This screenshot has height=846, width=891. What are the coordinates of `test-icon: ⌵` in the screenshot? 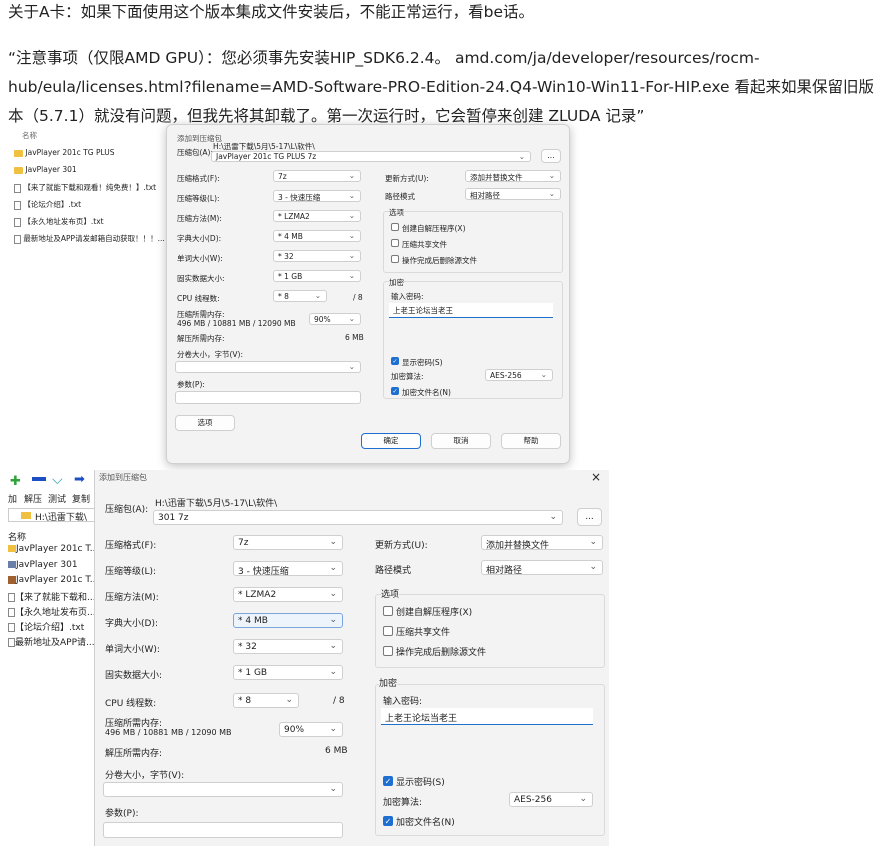 It's located at (57, 480).